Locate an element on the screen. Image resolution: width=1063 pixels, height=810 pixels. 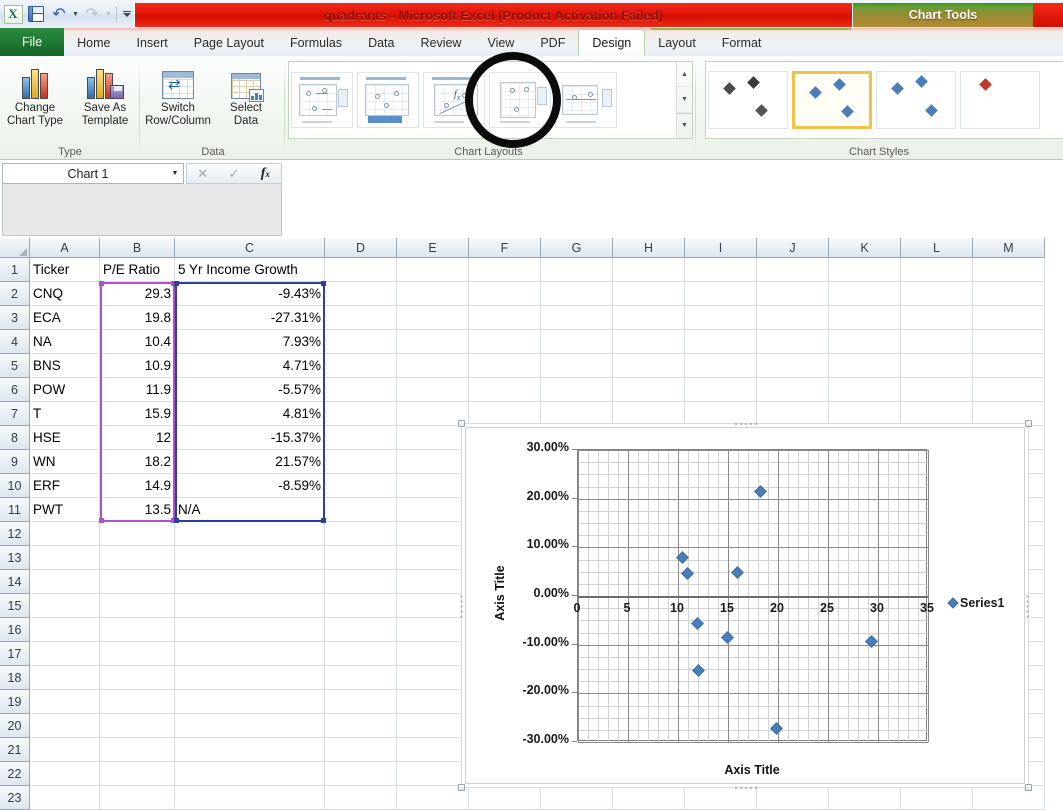
chart-handle-nw is located at coordinates (461, 423).